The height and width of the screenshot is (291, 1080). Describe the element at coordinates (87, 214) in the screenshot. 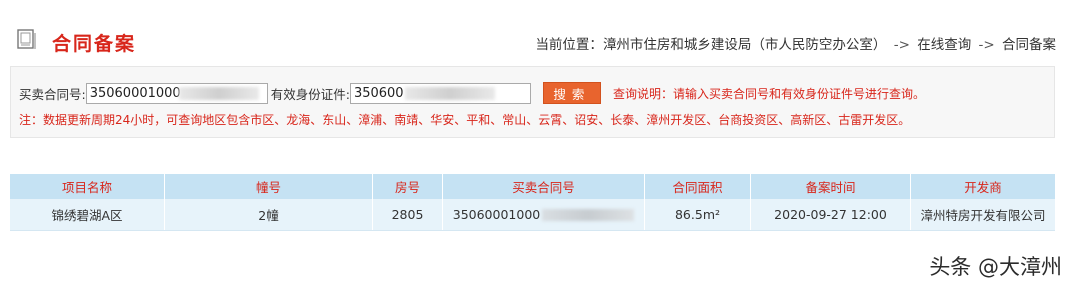

I see `cell-project: 锦绣碧湖A区` at that location.